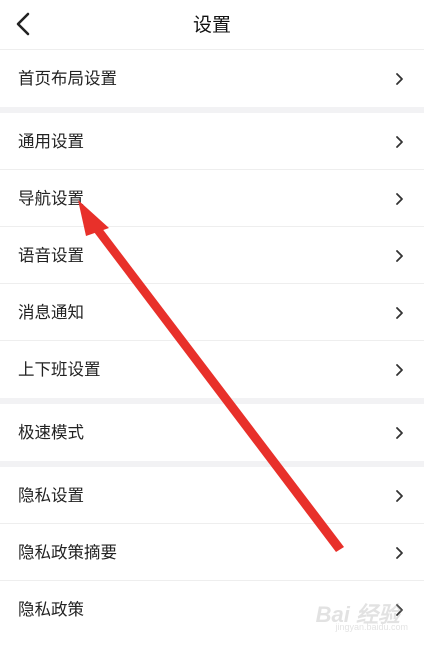 This screenshot has height=645, width=424. I want to click on top-nav-bar: 设置, so click(212, 25).